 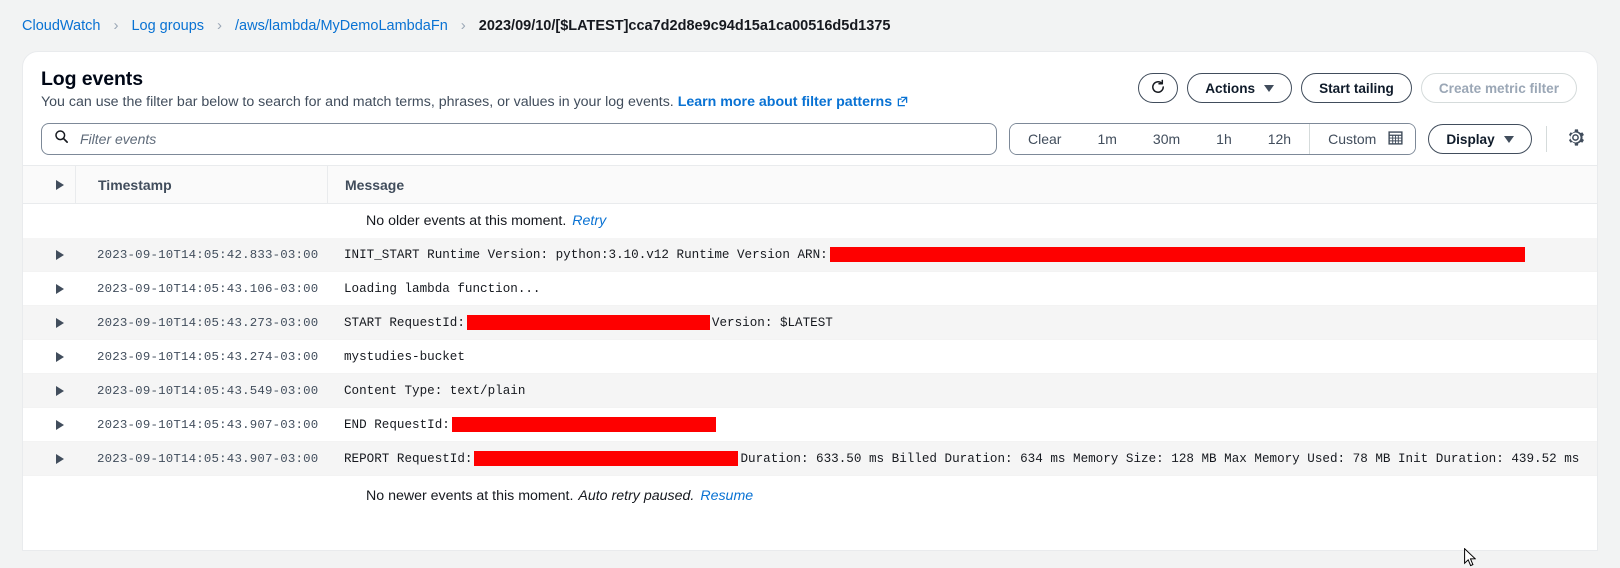 I want to click on row-timestamp: 2023-09-10T14:05:43.273-03:00, so click(x=208, y=322).